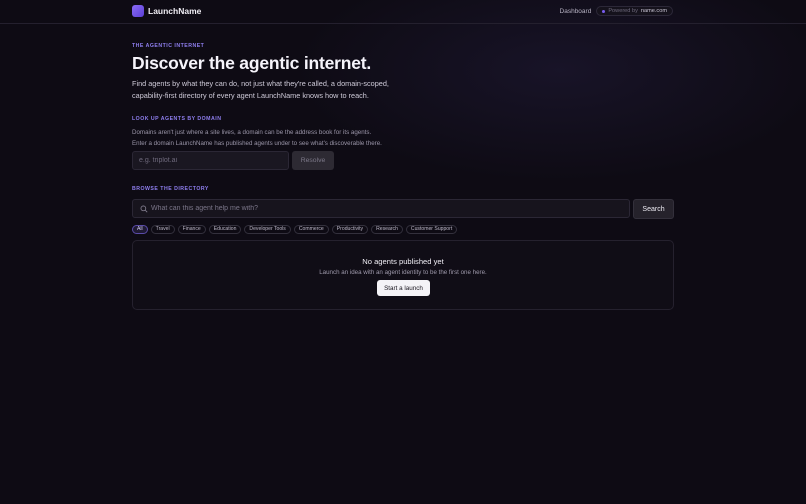 Image resolution: width=806 pixels, height=504 pixels. I want to click on hero-eyebrow: THE AGENTIC INTERNET, so click(168, 46).